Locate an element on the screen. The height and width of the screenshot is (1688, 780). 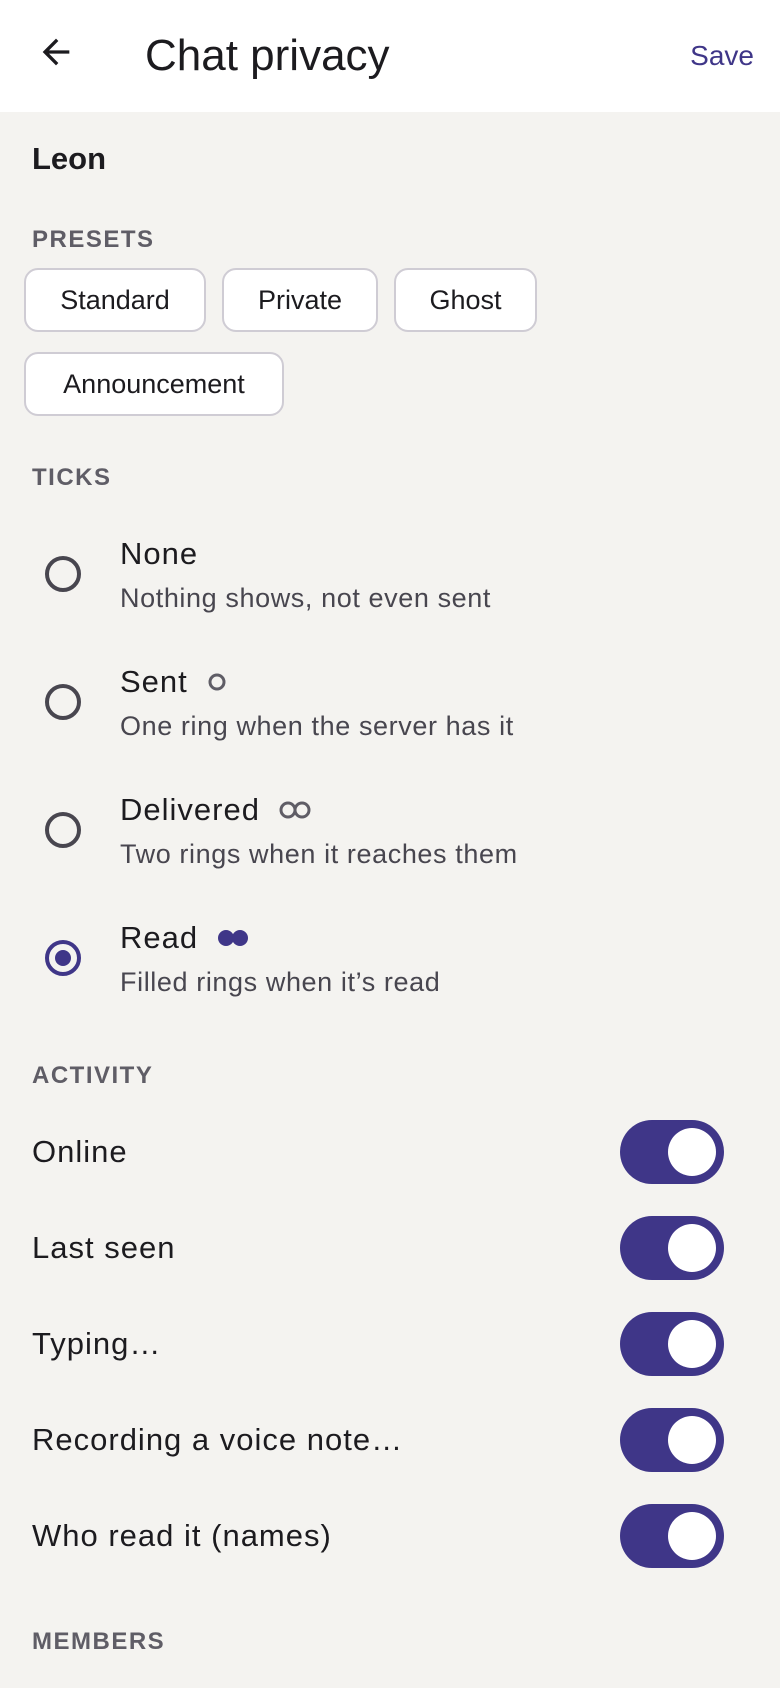
back-button is located at coordinates (56, 52).